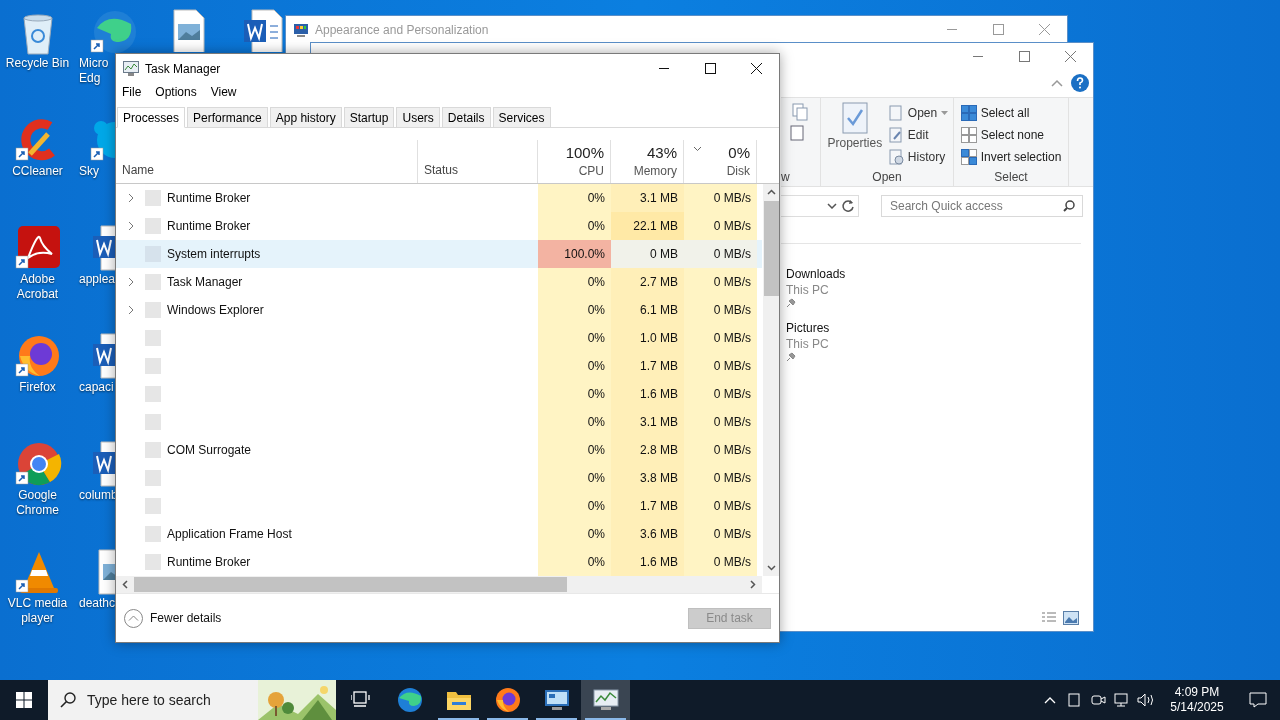 The width and height of the screenshot is (1280, 720). I want to click on horizontal-scrollbar, so click(439, 584).